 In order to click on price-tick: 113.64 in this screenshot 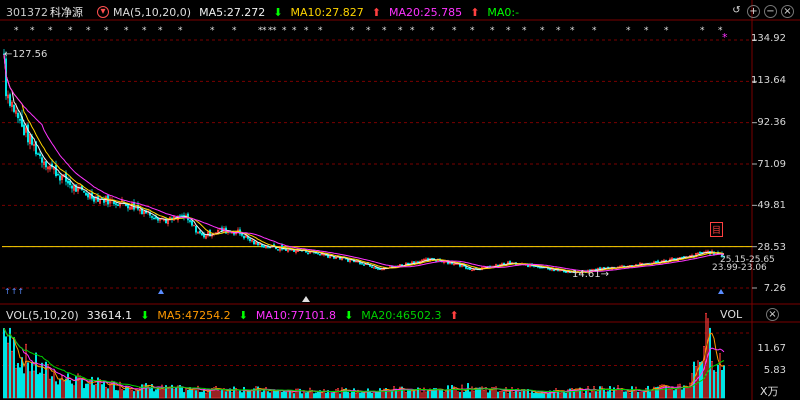, I will do `click(768, 80)`.